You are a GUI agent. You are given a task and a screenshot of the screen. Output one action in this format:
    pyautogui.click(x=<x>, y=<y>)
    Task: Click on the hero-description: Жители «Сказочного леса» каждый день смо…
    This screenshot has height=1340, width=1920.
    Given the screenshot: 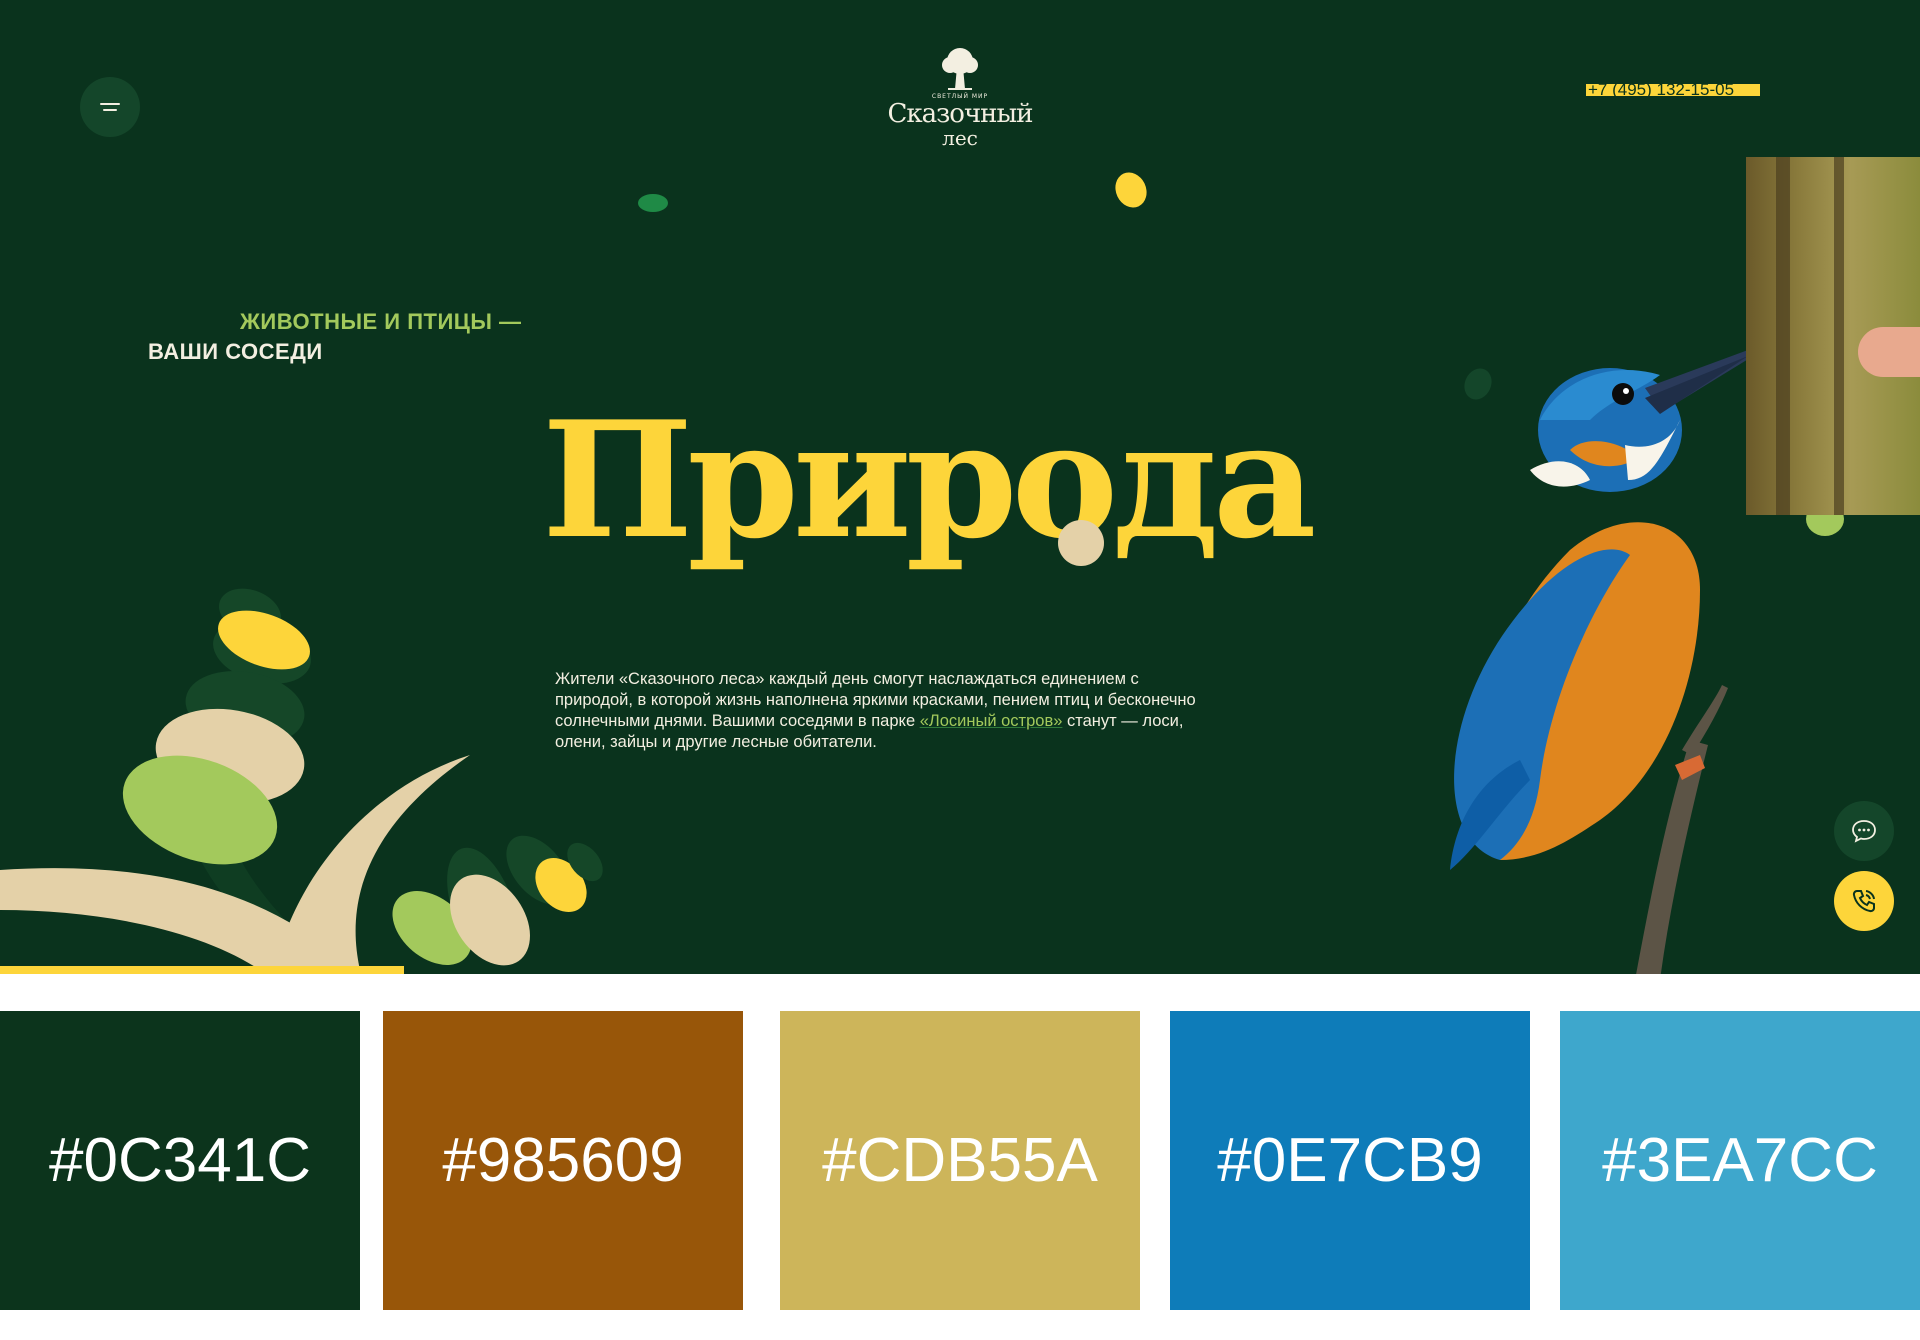 What is the action you would take?
    pyautogui.click(x=885, y=711)
    